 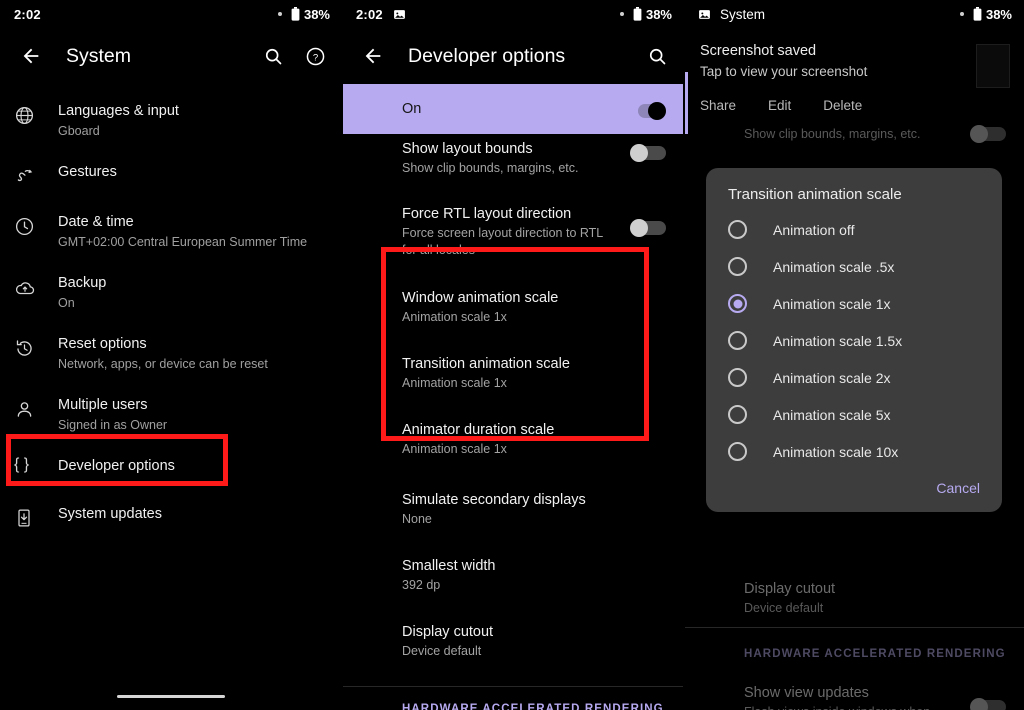 What do you see at coordinates (836, 451) in the screenshot?
I see `option-label: Animation scale 10x` at bounding box center [836, 451].